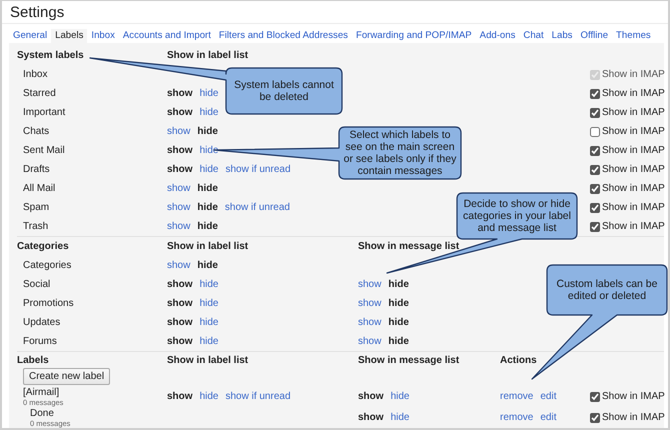 This screenshot has height=430, width=670. Describe the element at coordinates (562, 36) in the screenshot. I see `settings-tab: Labs` at that location.